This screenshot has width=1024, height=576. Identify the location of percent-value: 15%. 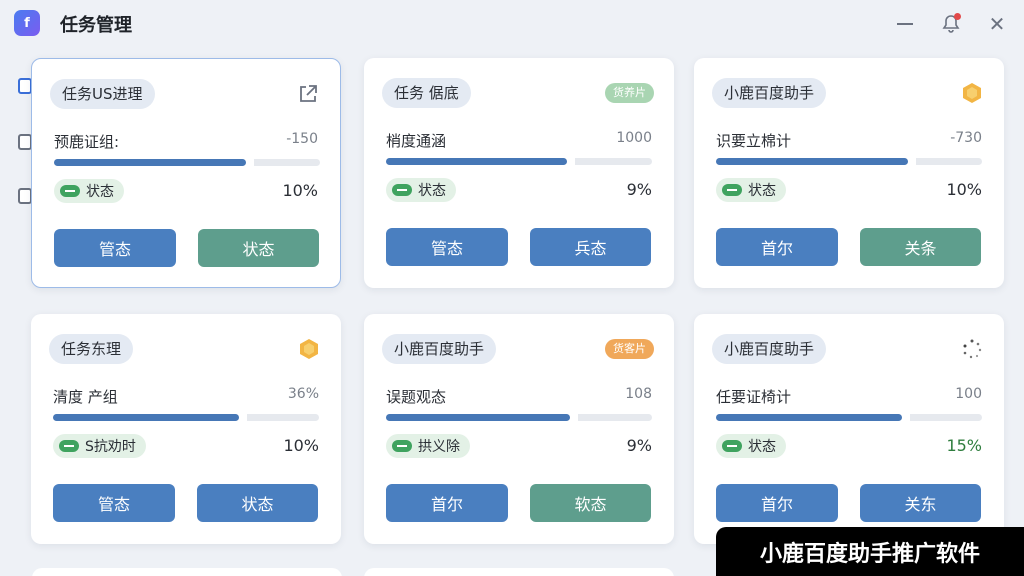
(964, 445).